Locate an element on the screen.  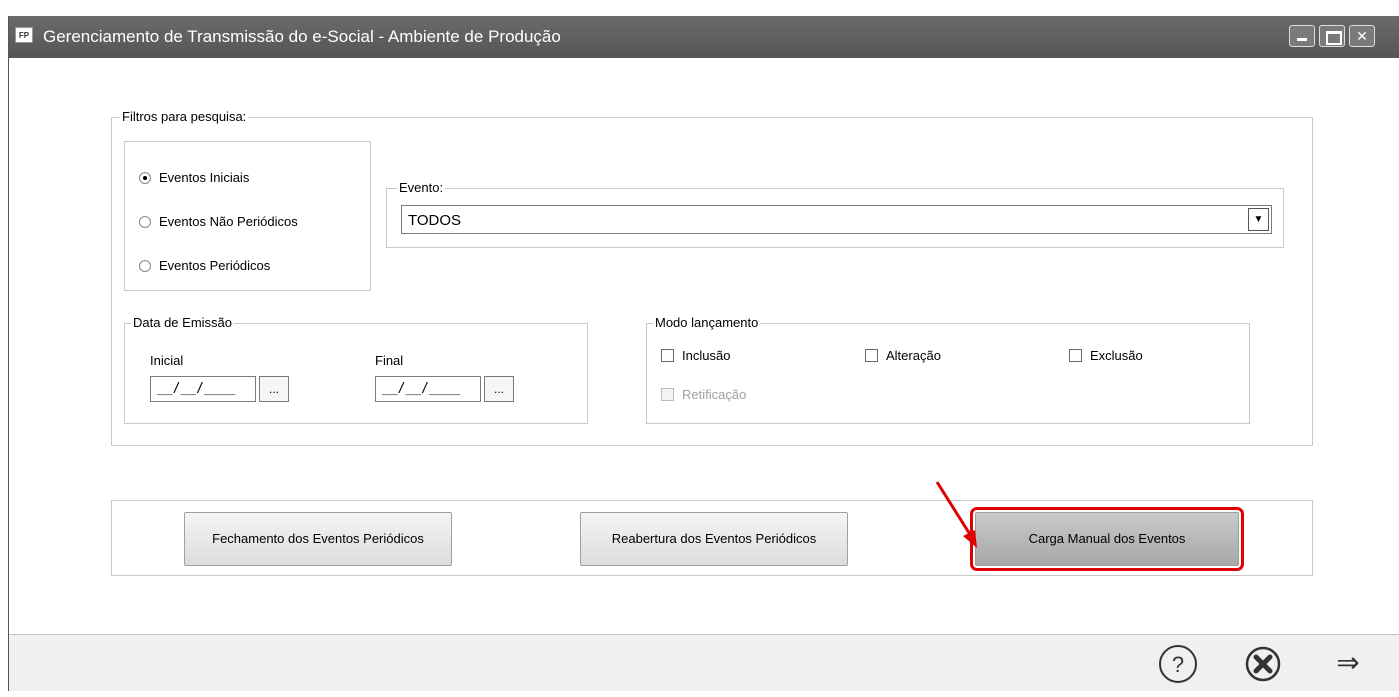
final-date-mask: __/__/____ is located at coordinates (421, 388).